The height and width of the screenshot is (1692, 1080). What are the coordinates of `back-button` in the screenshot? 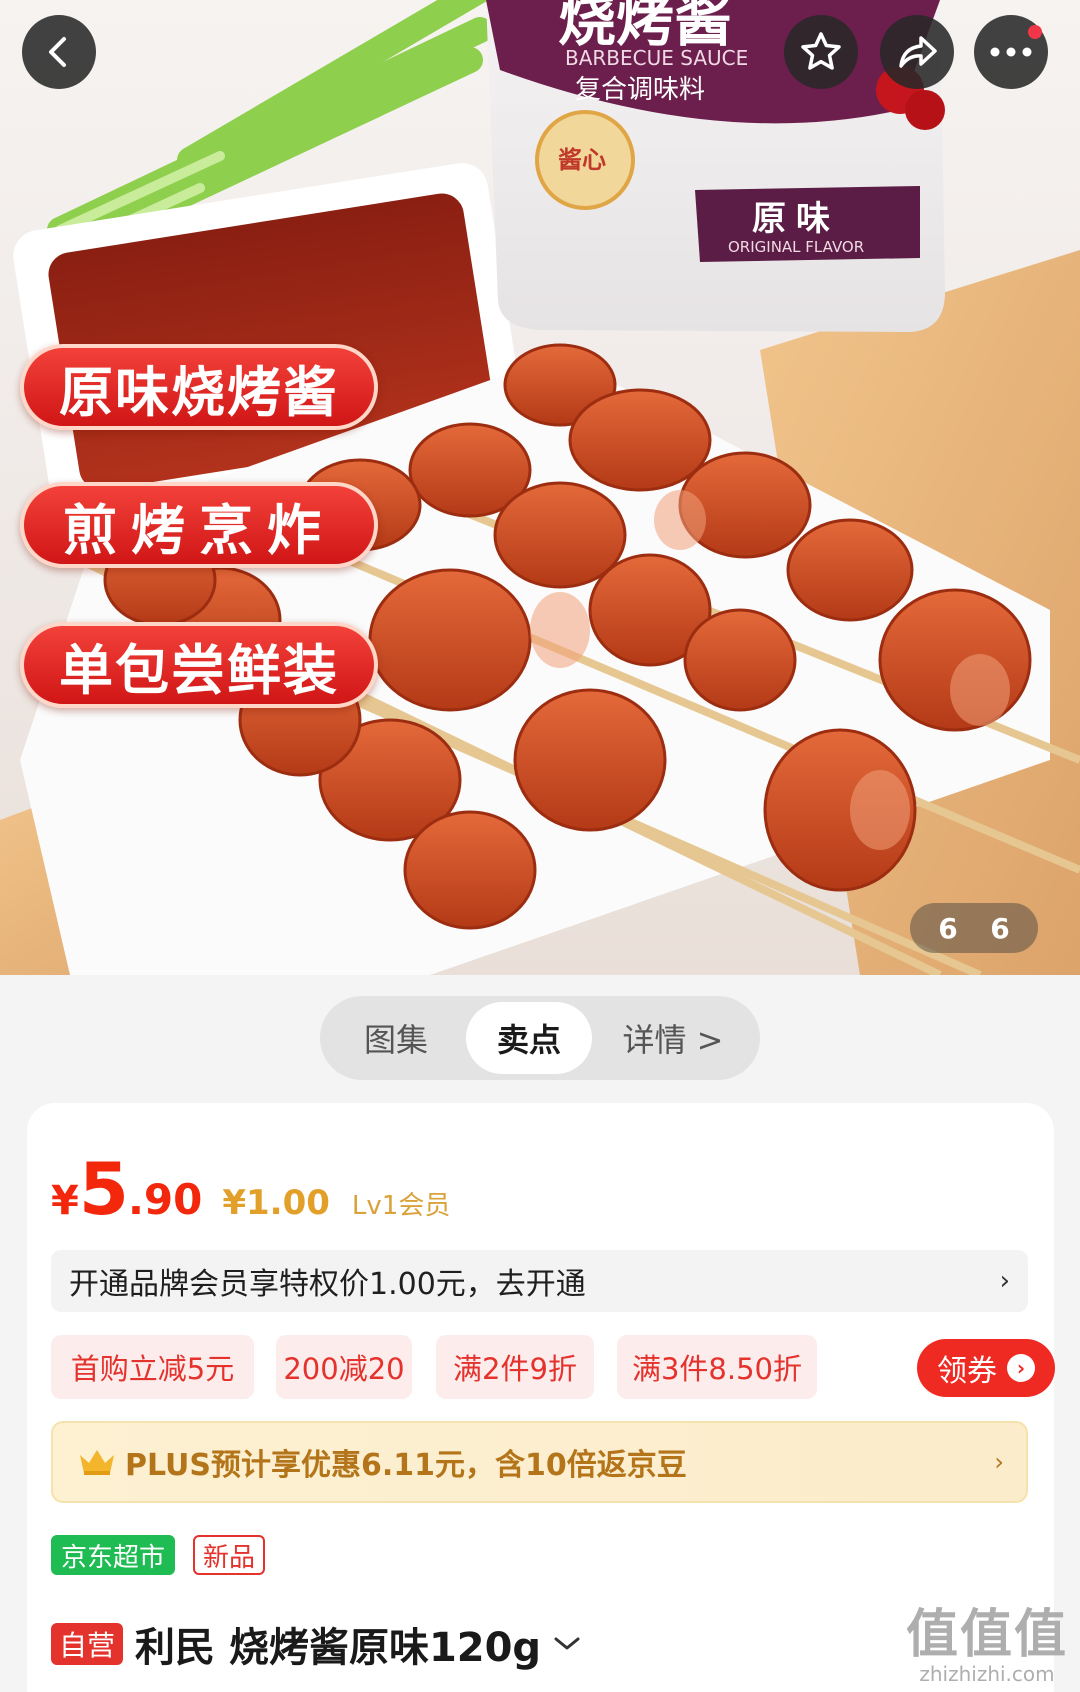 It's located at (59, 52).